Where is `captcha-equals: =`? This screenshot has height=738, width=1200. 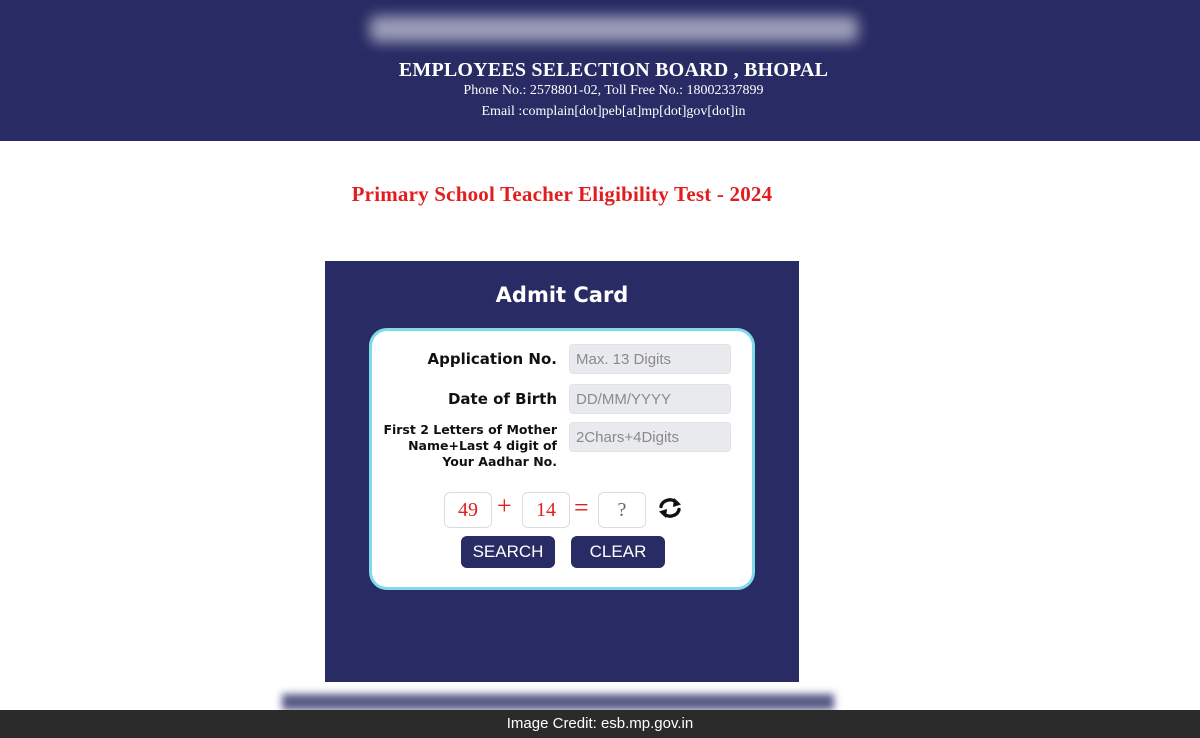 captcha-equals: = is located at coordinates (581, 507).